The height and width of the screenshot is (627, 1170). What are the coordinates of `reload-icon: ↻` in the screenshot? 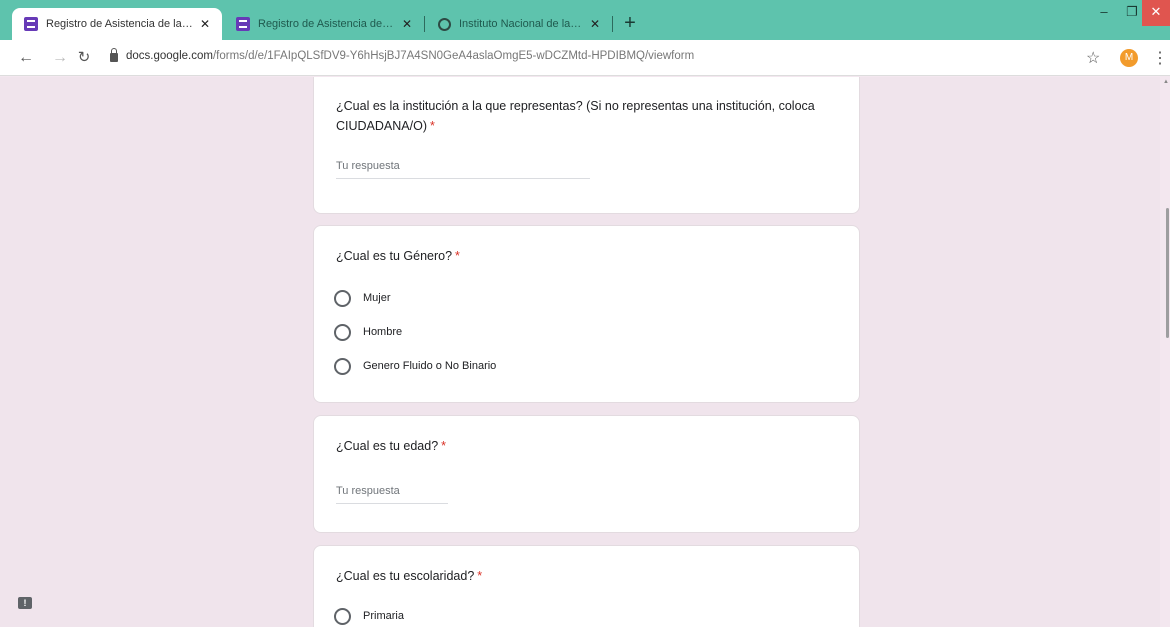 It's located at (84, 58).